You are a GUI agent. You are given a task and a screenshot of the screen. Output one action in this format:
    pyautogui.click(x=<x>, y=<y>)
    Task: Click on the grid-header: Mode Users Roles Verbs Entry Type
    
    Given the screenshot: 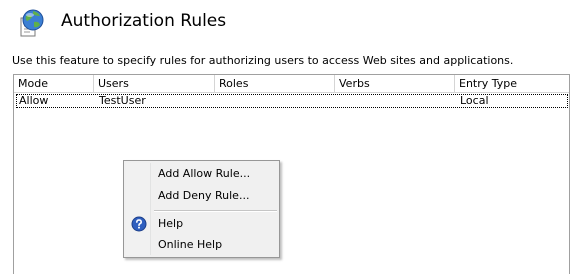 What is the action you would take?
    pyautogui.click(x=291, y=84)
    